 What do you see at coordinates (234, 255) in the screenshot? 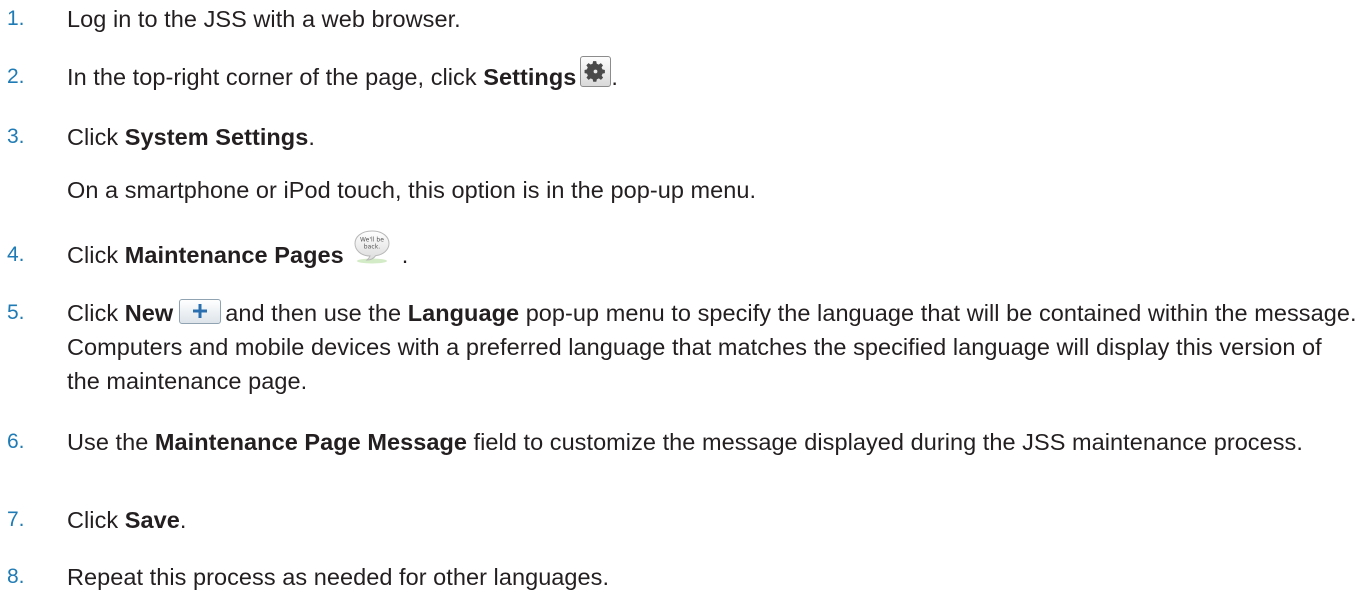
I see `maintenance-pages-label: Maintenance Pages` at bounding box center [234, 255].